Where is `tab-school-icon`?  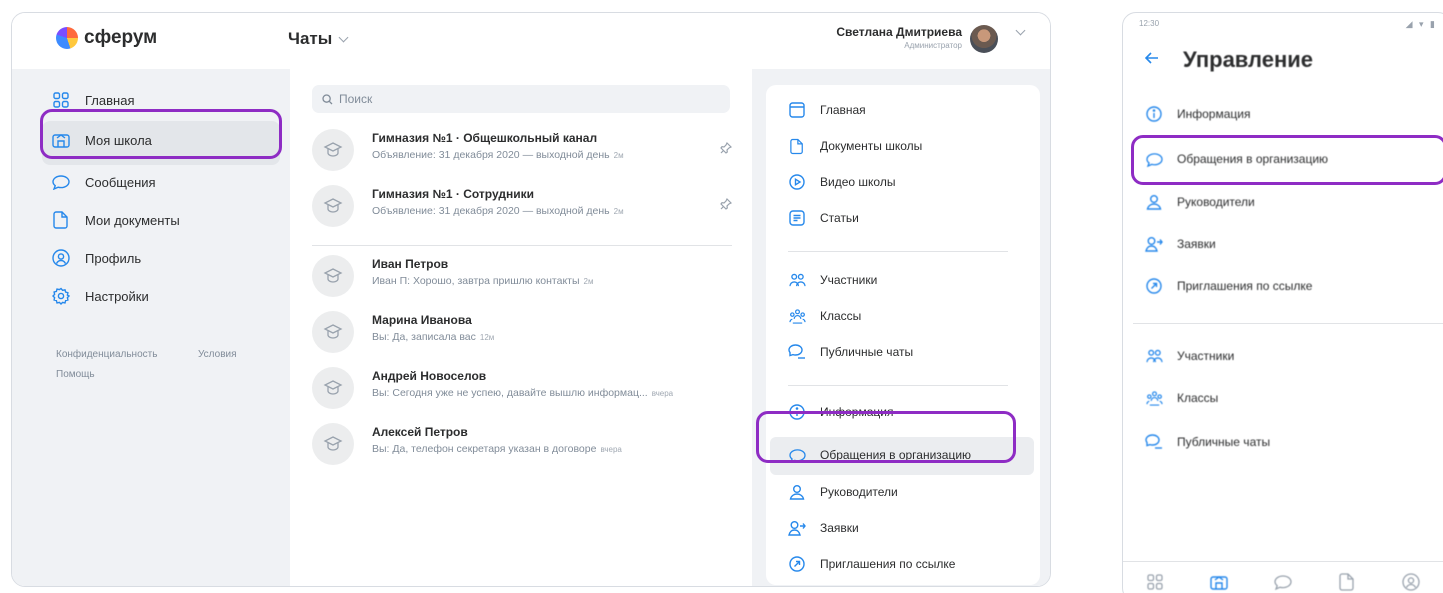
tab-school-icon is located at coordinates (1219, 582).